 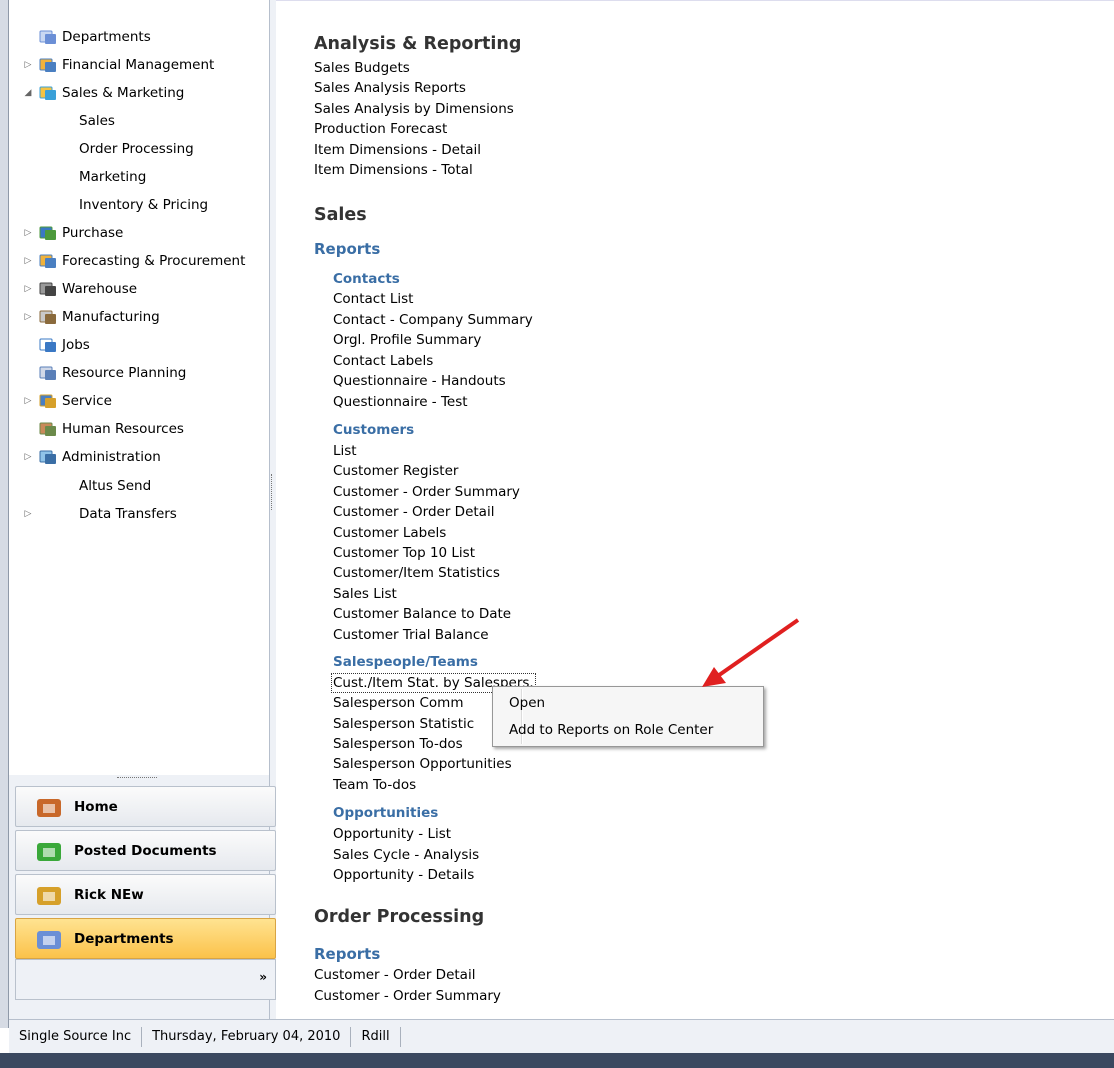 What do you see at coordinates (115, 486) in the screenshot?
I see `nav-item-label: Altus Send` at bounding box center [115, 486].